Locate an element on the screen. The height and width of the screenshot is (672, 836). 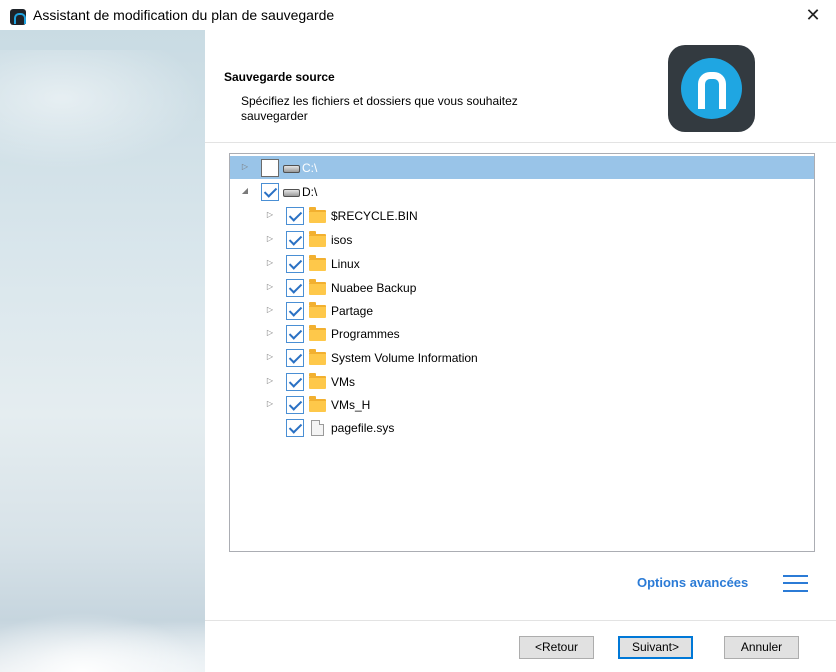
tree-row-folder: ▷ VMs is located at coordinates (522, 381).